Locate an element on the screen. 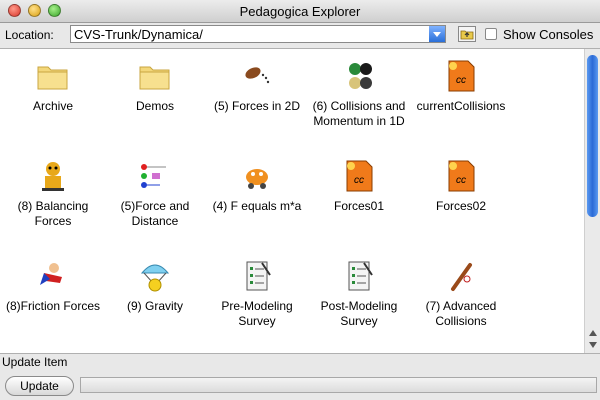 The height and width of the screenshot is (400, 600). show-consoles-checkbox is located at coordinates (491, 34).